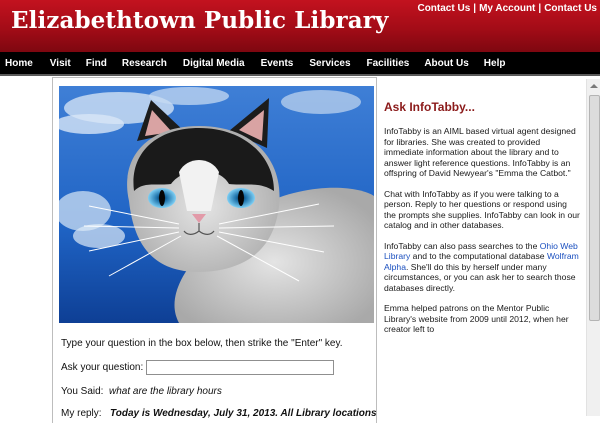  Describe the element at coordinates (462, 245) in the screenshot. I see `sidebar-text: InfoTabby can also pass searches to the` at that location.